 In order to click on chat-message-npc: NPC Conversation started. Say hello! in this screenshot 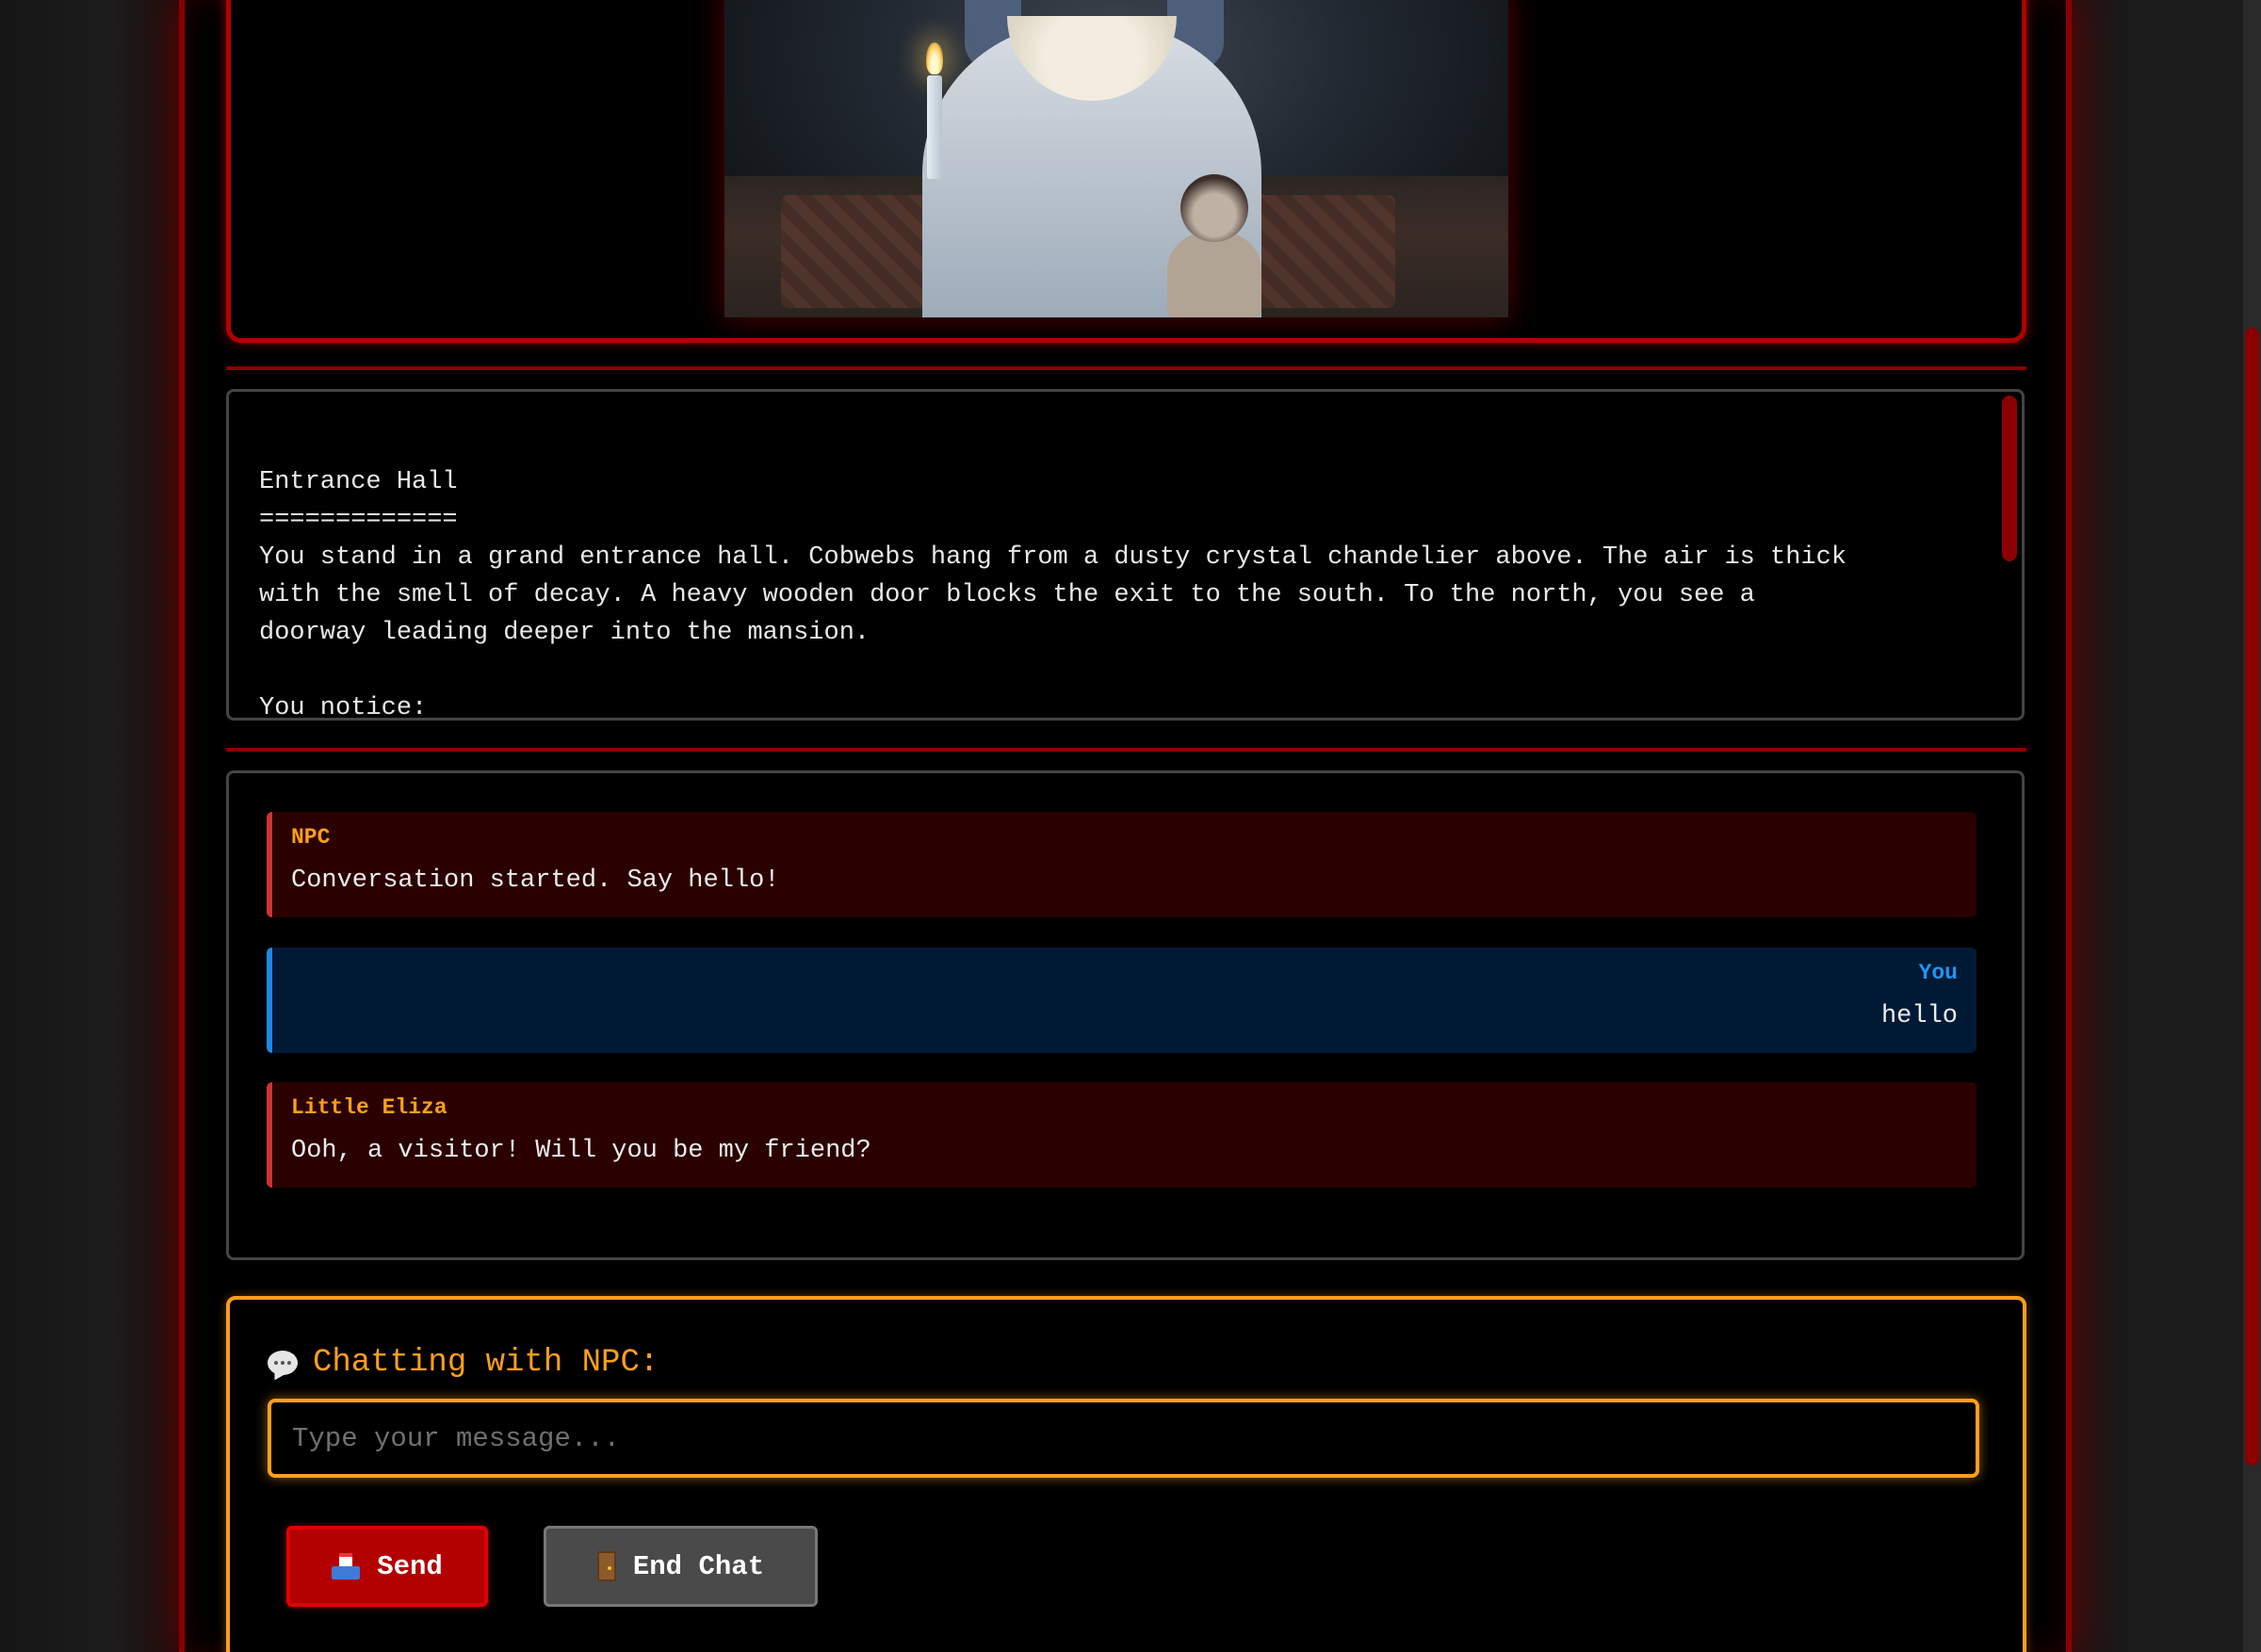, I will do `click(1121, 864)`.